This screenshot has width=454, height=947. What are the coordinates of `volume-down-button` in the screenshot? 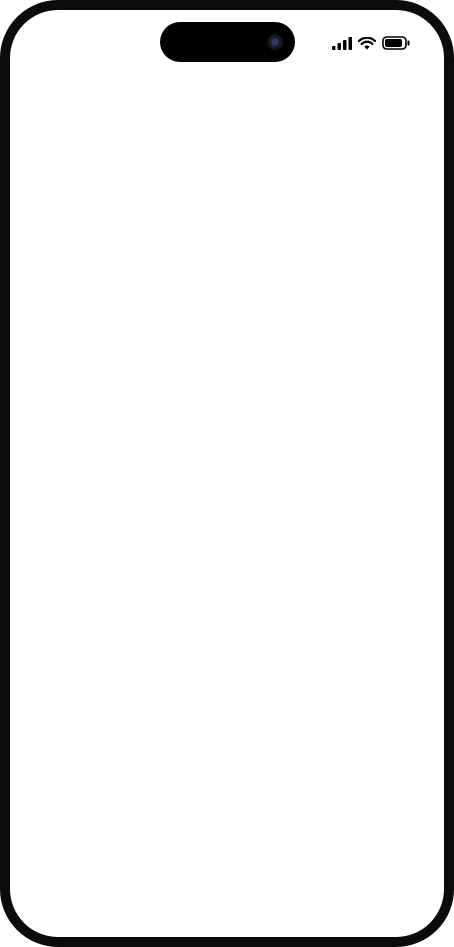 It's located at (2, 275).